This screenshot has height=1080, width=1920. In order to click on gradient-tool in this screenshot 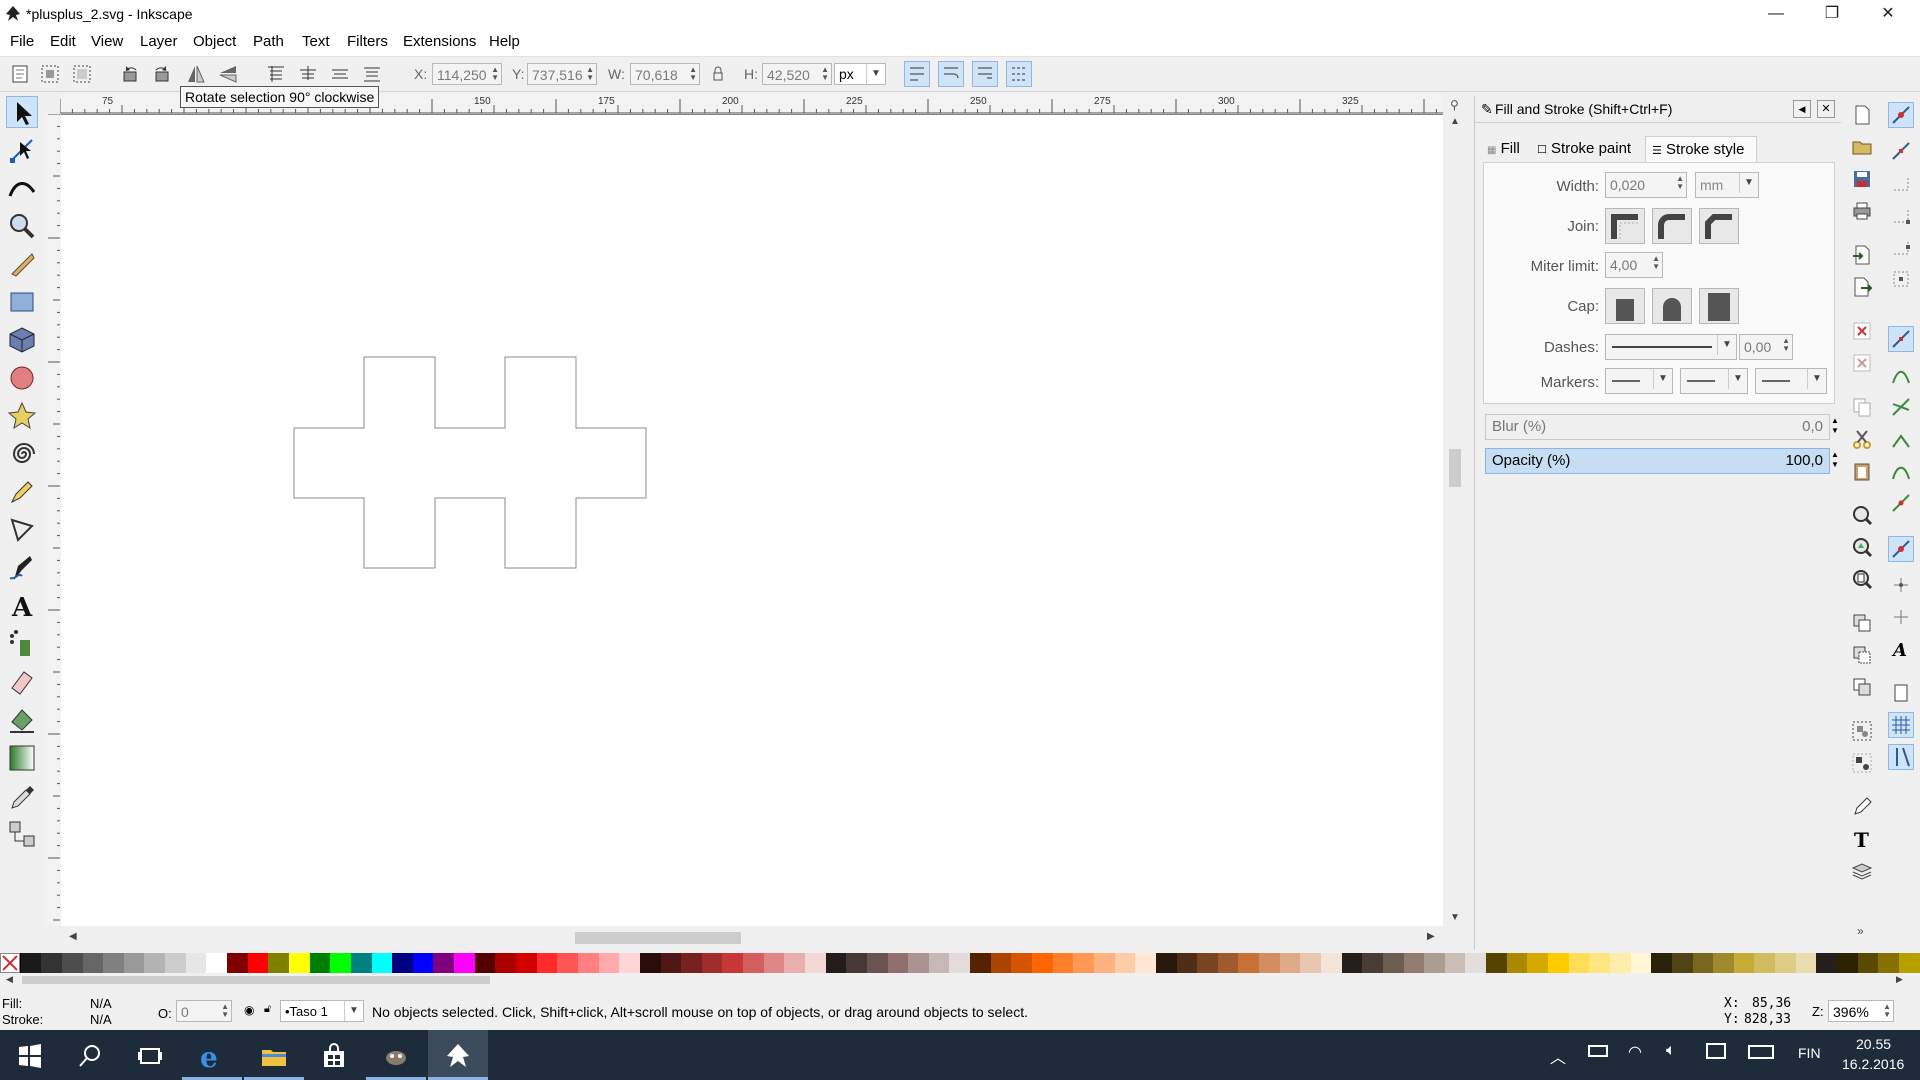, I will do `click(22, 758)`.